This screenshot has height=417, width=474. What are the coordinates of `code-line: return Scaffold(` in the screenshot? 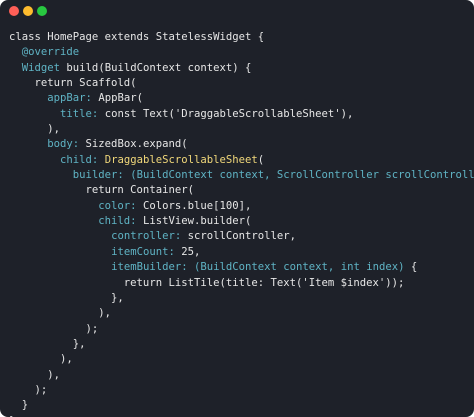 It's located at (241, 83).